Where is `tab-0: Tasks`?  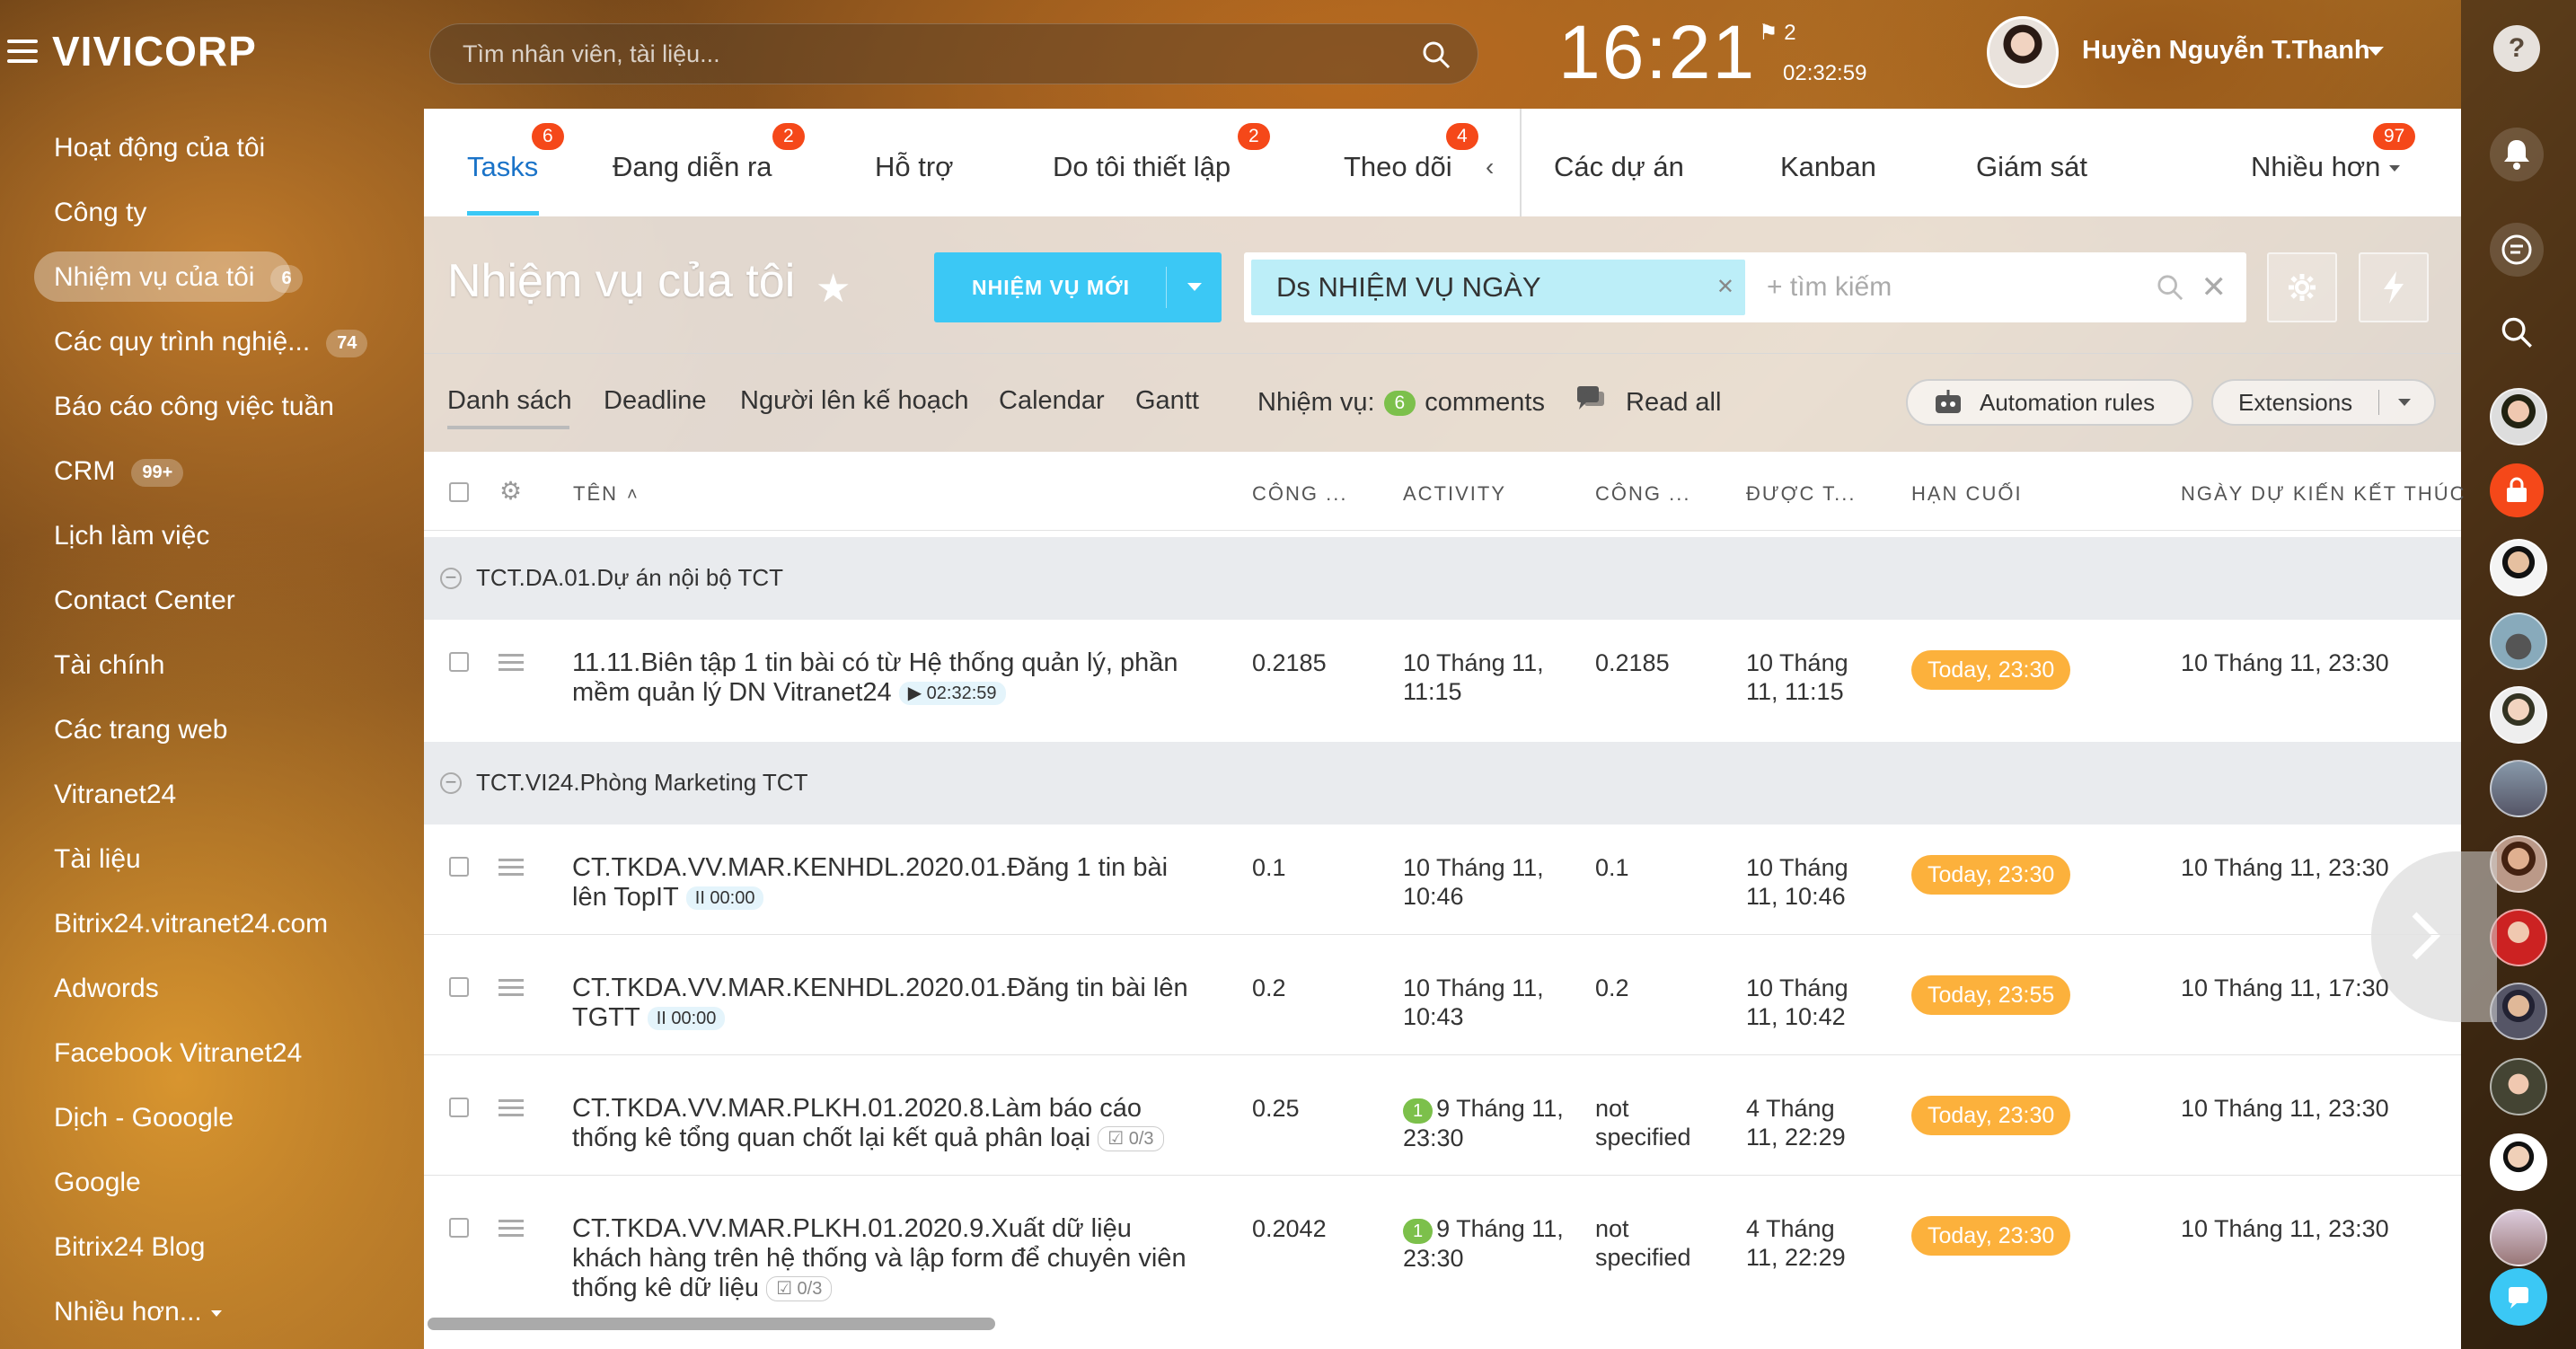 tab-0: Tasks is located at coordinates (502, 163).